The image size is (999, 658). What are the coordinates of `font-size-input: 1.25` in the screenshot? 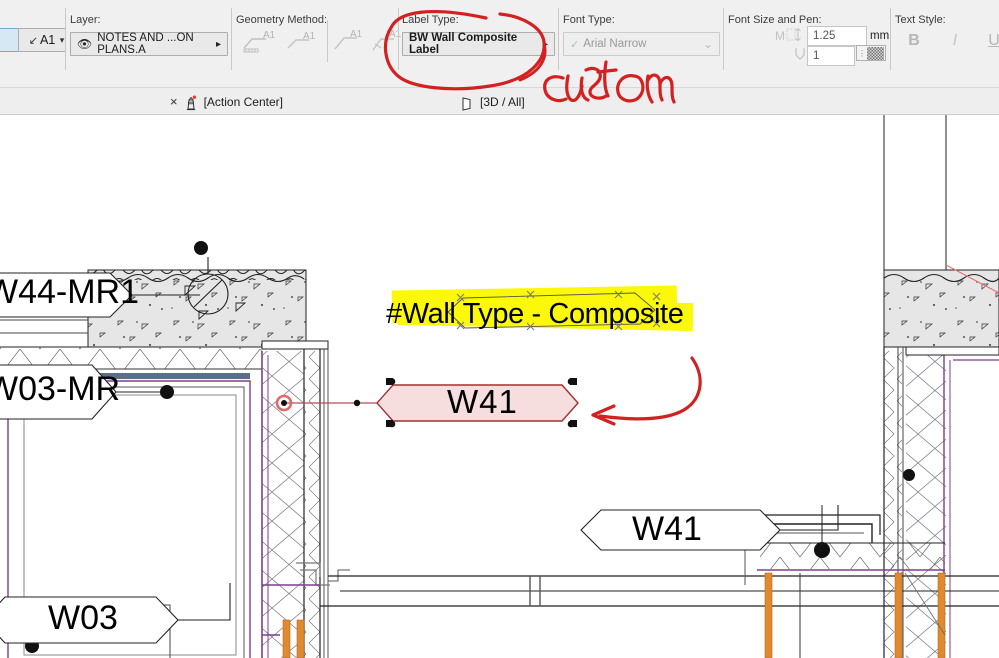 It's located at (837, 36).